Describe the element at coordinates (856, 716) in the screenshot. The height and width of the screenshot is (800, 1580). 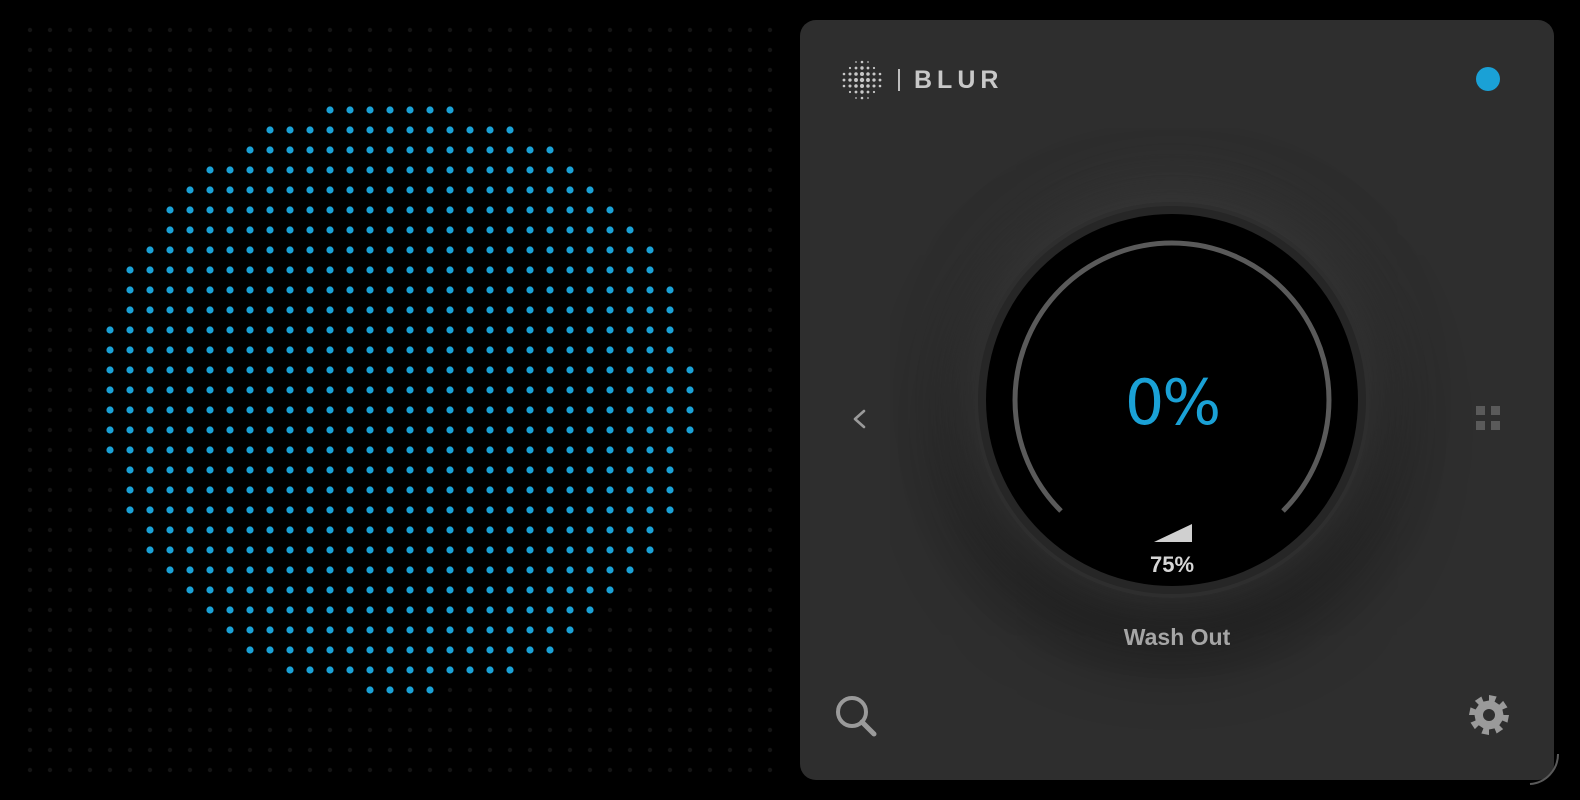
I see `search-button` at that location.